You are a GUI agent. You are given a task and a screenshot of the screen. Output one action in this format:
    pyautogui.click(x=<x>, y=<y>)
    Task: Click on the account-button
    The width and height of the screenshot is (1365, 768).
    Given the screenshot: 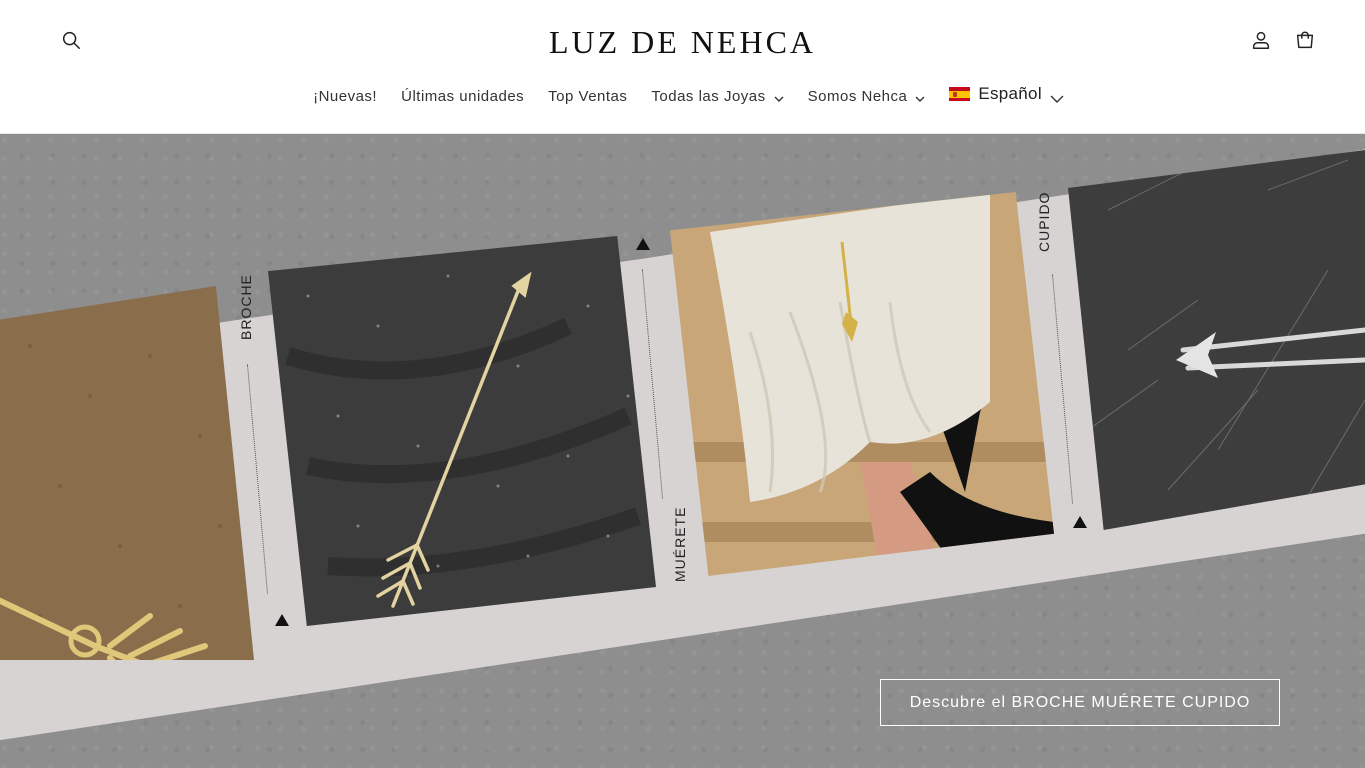 What is the action you would take?
    pyautogui.click(x=1261, y=42)
    